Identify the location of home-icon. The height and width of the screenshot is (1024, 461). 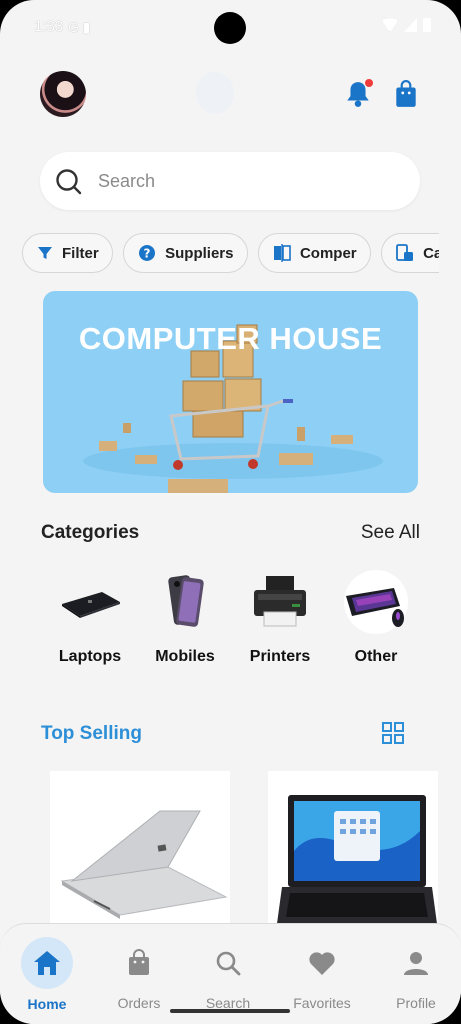
(47, 963).